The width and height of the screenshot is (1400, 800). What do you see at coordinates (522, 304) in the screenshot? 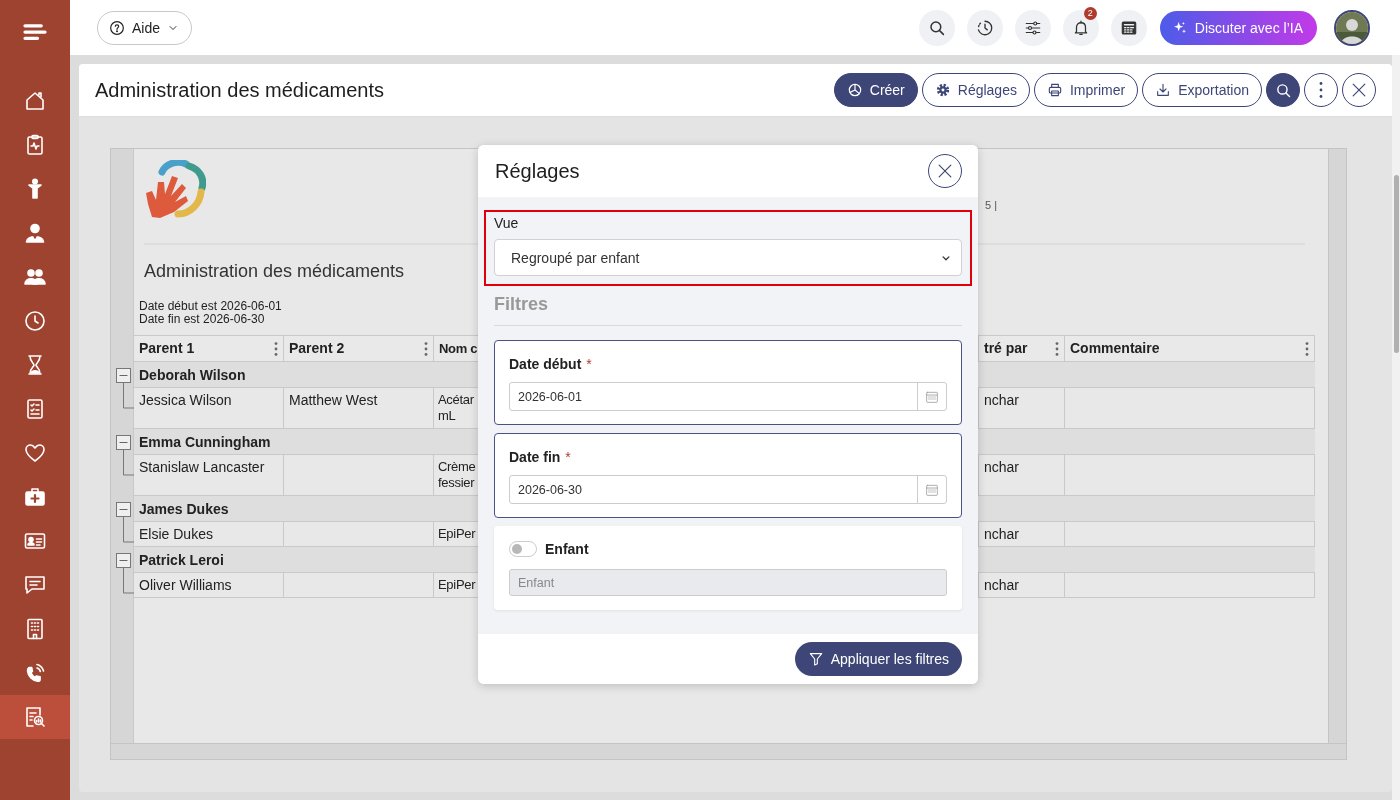
I see `section-heading: Filtres` at bounding box center [522, 304].